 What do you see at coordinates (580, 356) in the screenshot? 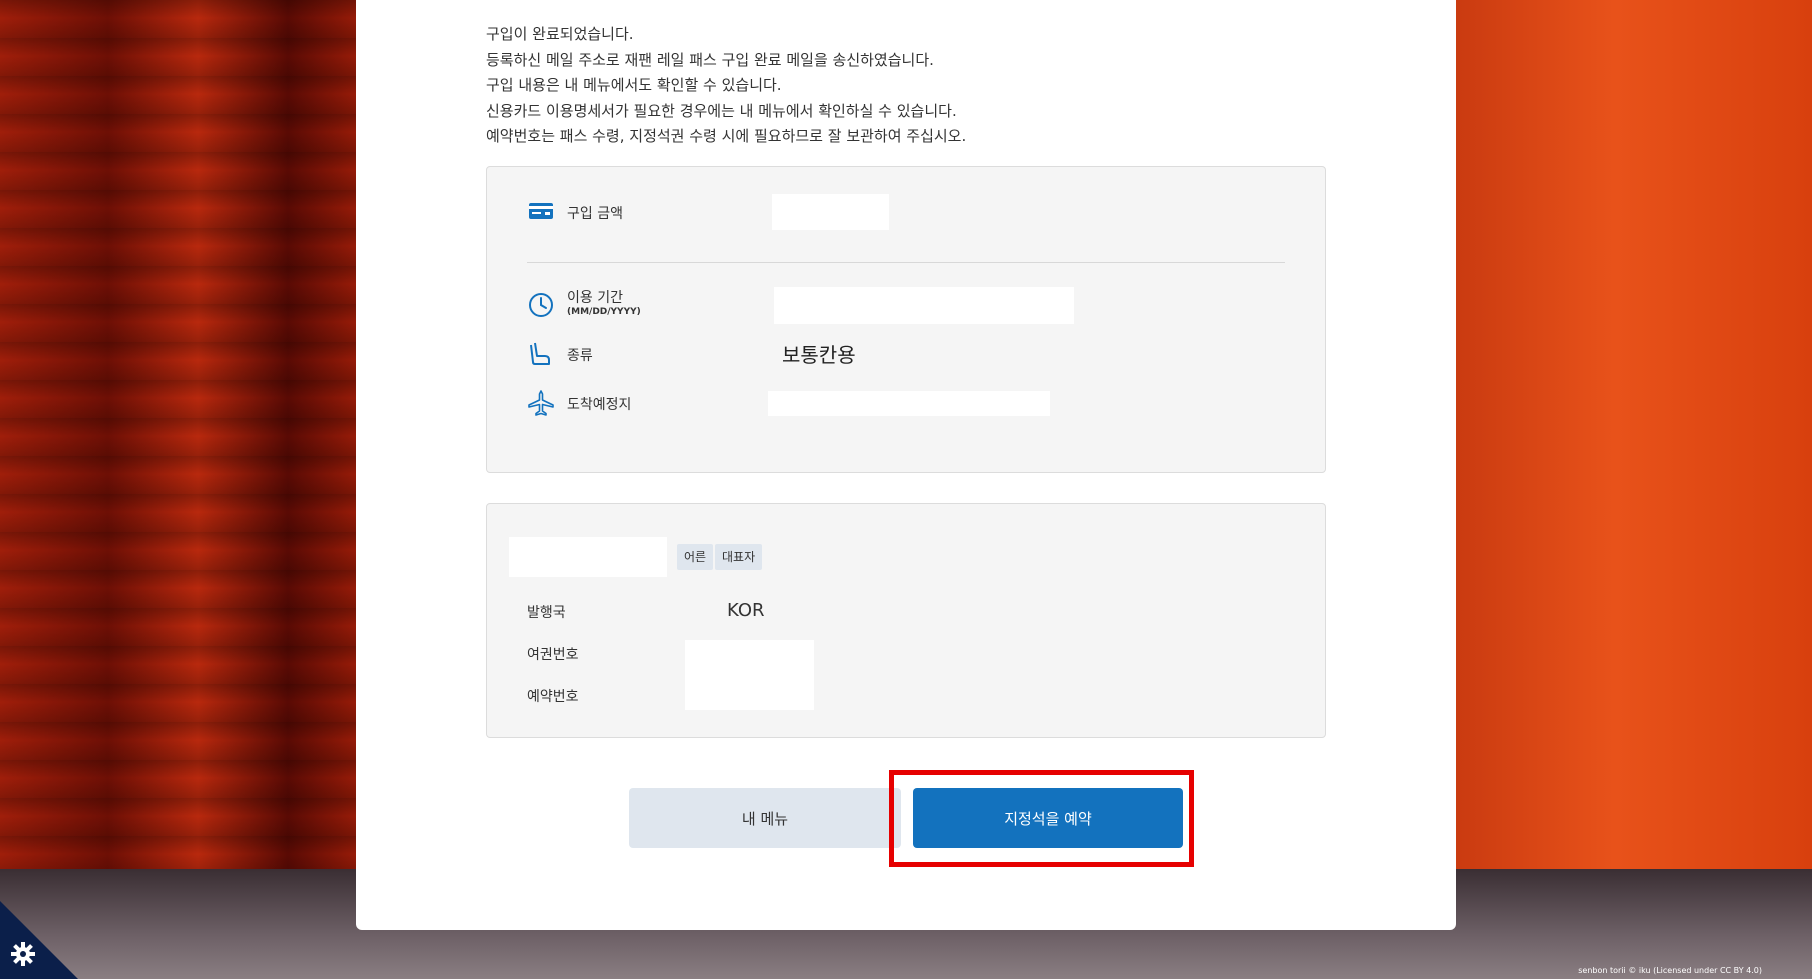
I see `type-label: 종류` at bounding box center [580, 356].